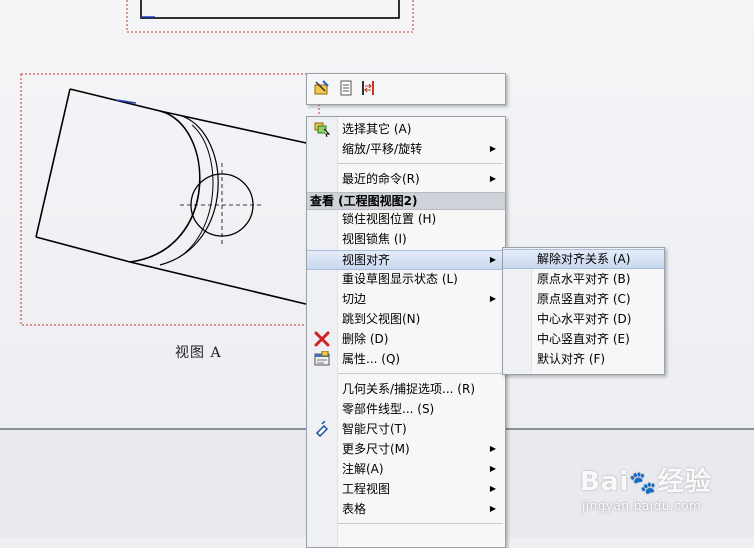 Image resolution: width=754 pixels, height=548 pixels. What do you see at coordinates (406, 469) in the screenshot?
I see `menu-item-annotations: 注解(A) ▶` at bounding box center [406, 469].